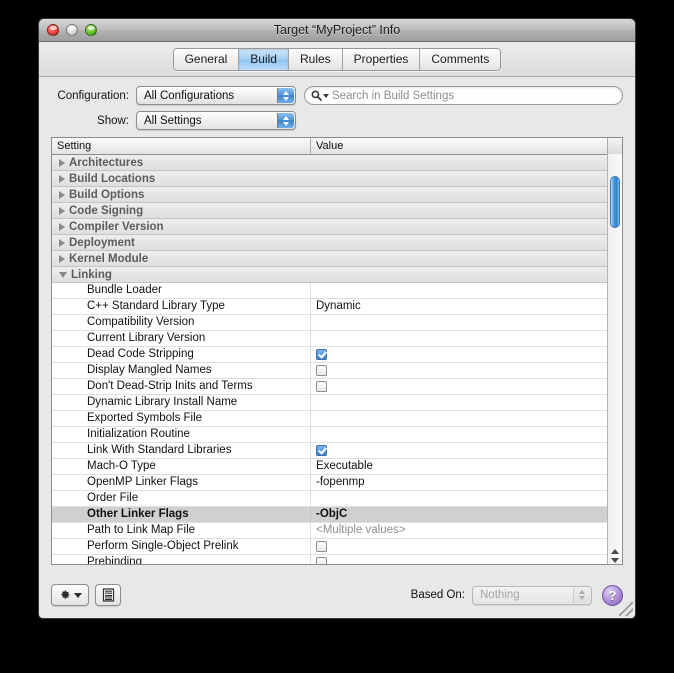 The image size is (674, 673). Describe the element at coordinates (337, 120) in the screenshot. I see `show-row: Show: All Settings` at that location.